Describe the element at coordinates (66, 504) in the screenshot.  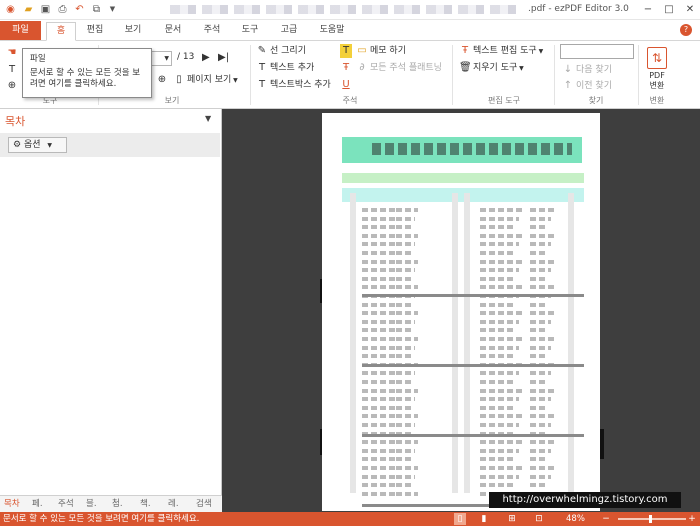
I see `panel-tab-annotations: 주석` at that location.